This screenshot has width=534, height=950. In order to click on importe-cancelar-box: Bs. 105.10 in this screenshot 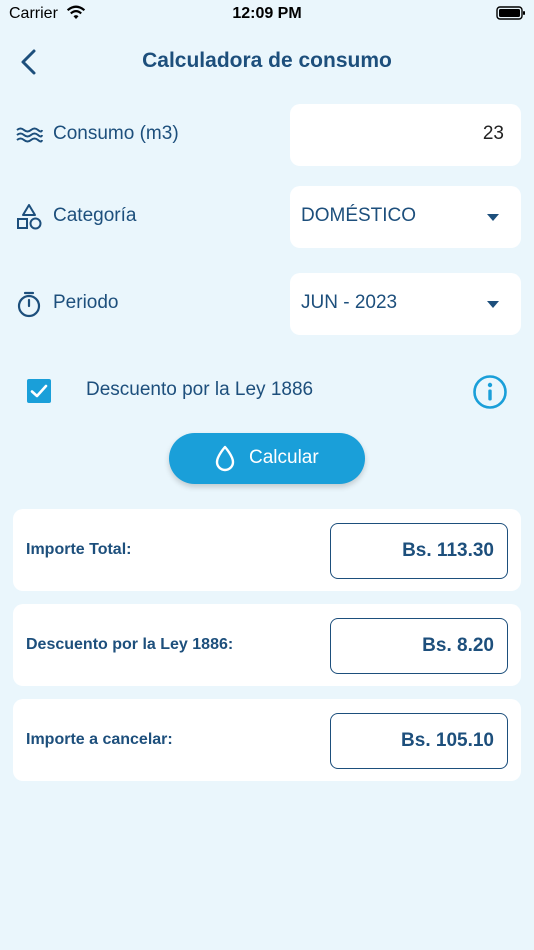, I will do `click(419, 741)`.